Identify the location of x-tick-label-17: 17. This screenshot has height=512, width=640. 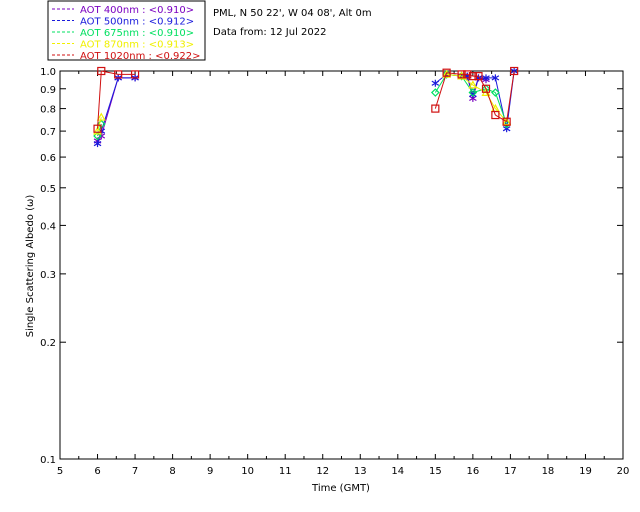
(510, 471).